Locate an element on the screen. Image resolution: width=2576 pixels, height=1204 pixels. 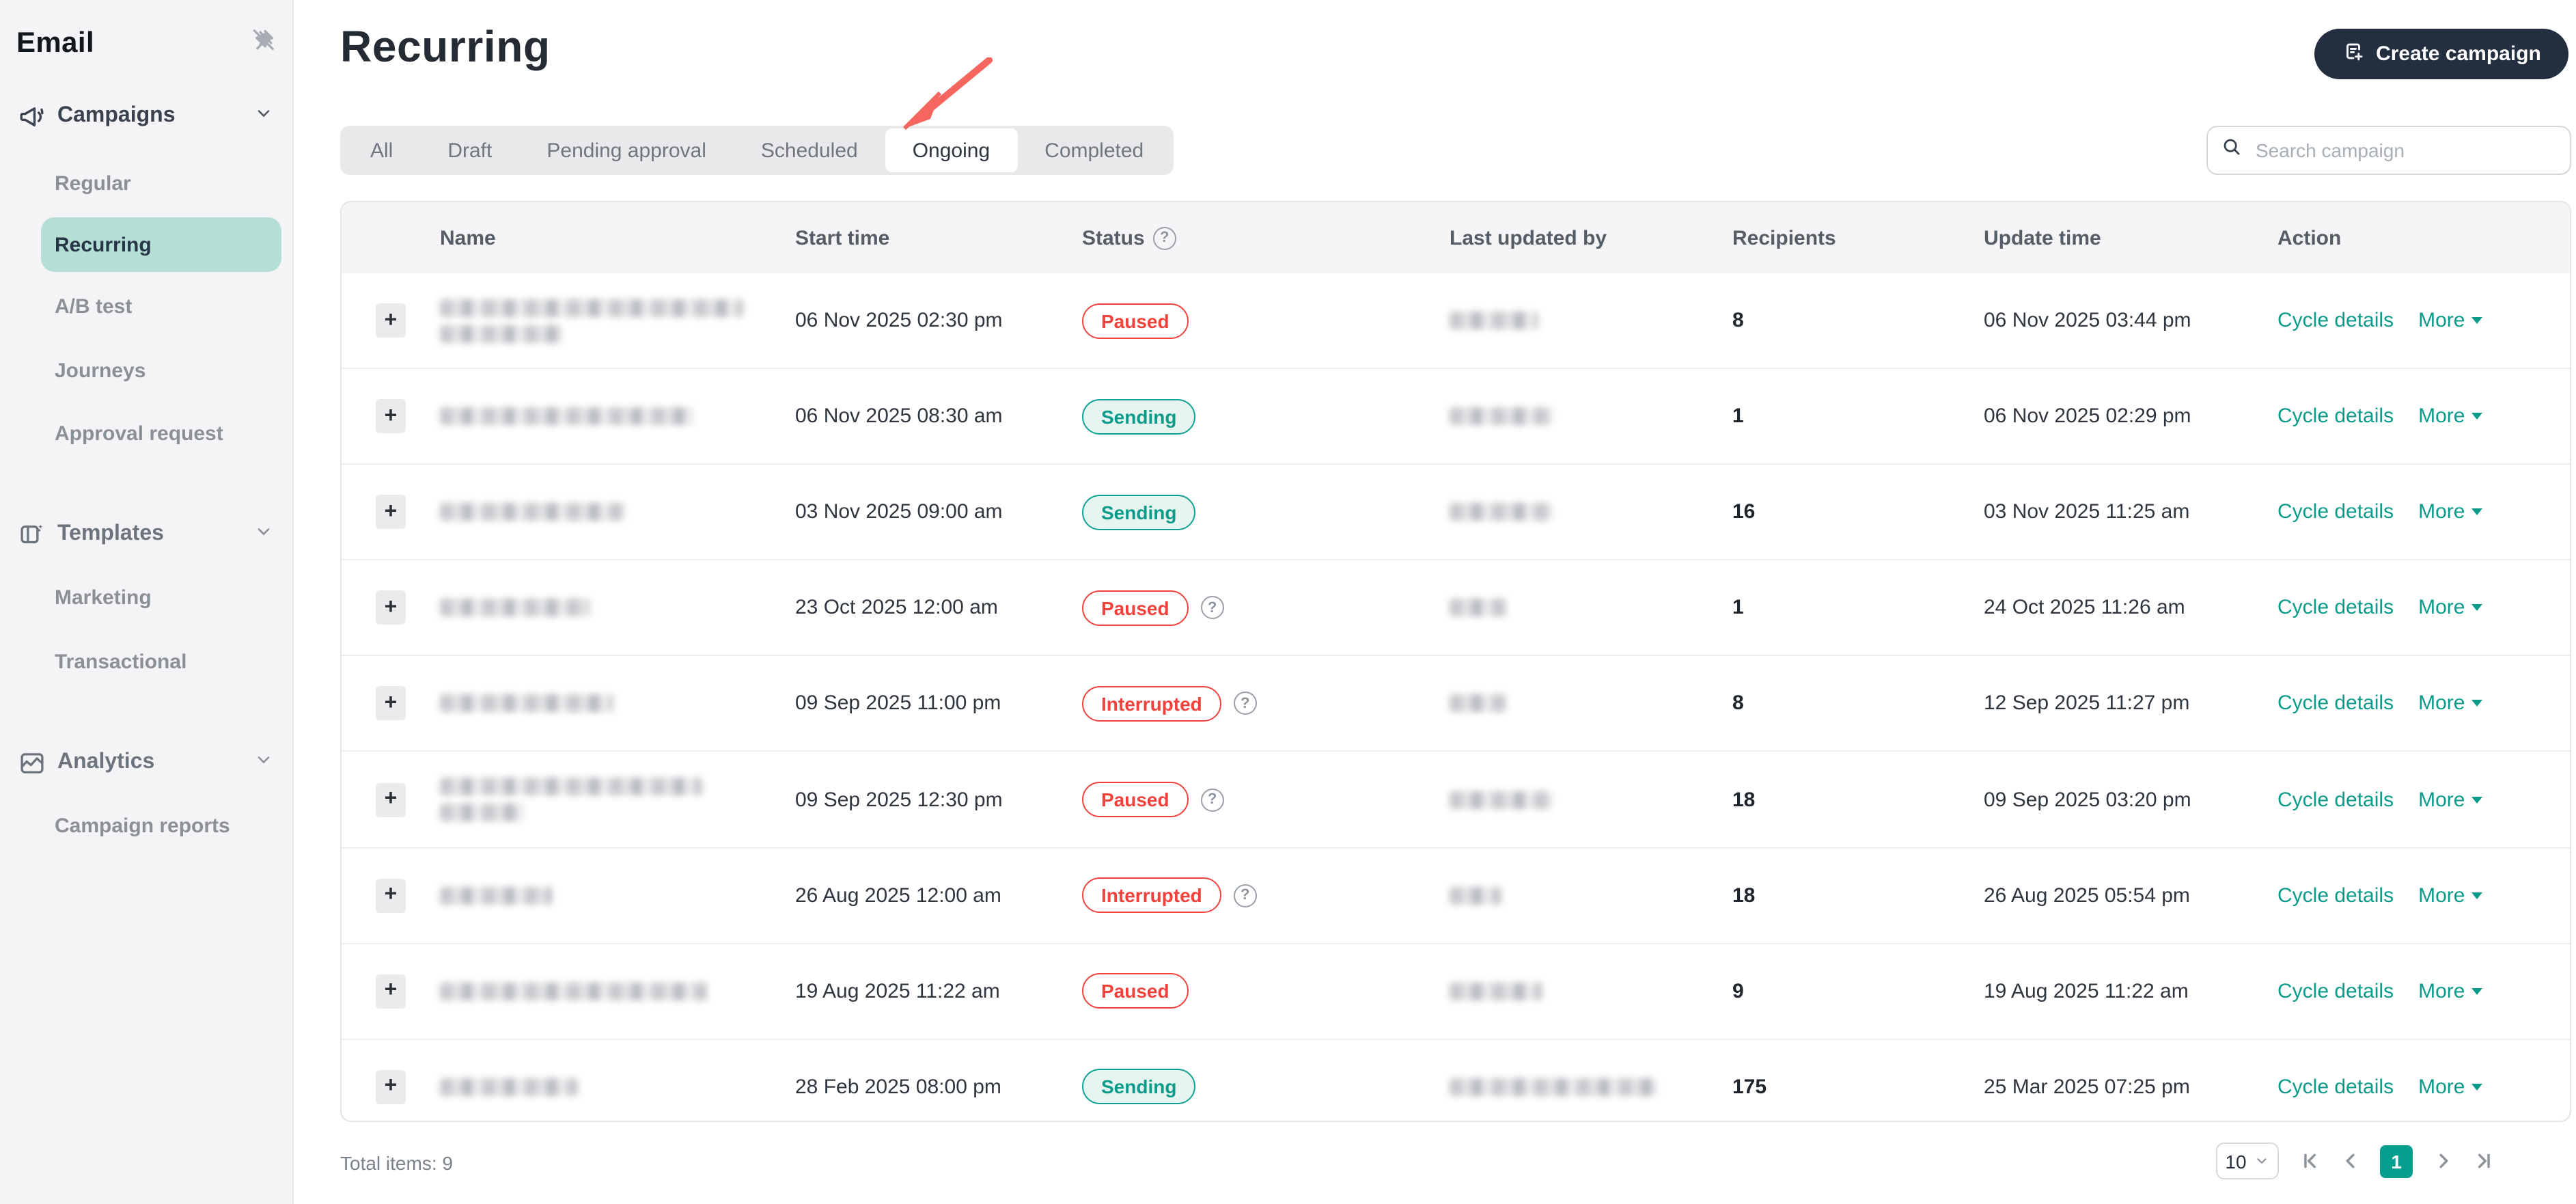
sidebar-item-approval-request: Approval request is located at coordinates (161, 434).